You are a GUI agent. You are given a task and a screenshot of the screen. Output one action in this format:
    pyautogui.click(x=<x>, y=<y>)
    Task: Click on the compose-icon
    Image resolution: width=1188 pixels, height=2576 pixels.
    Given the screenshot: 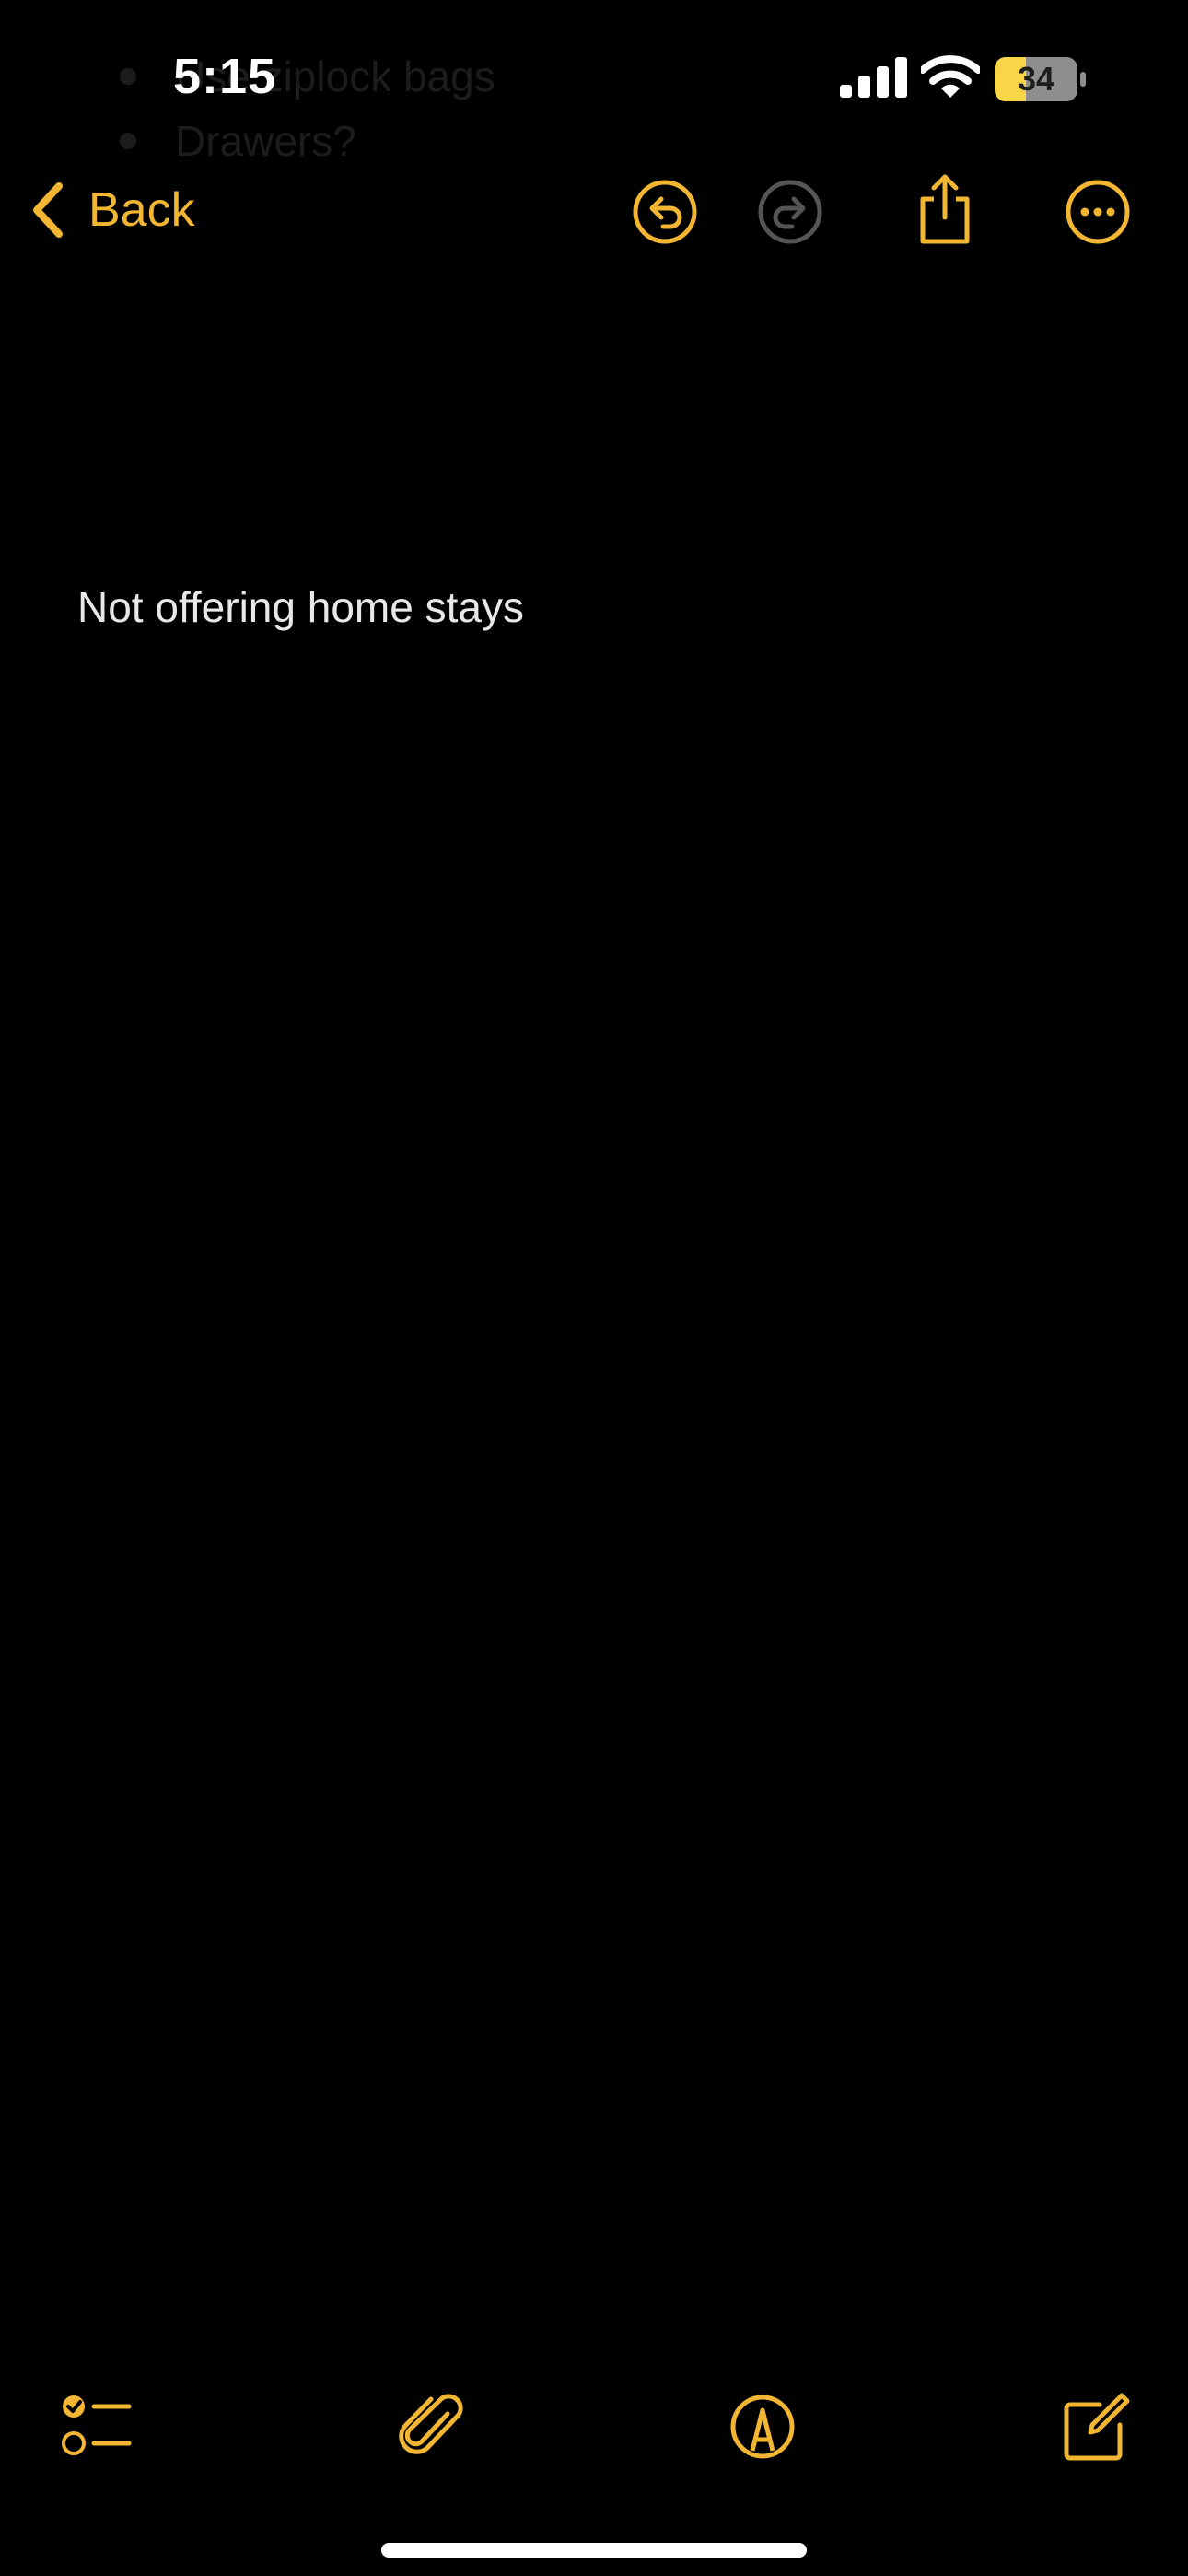 What is the action you would take?
    pyautogui.click(x=1097, y=2427)
    